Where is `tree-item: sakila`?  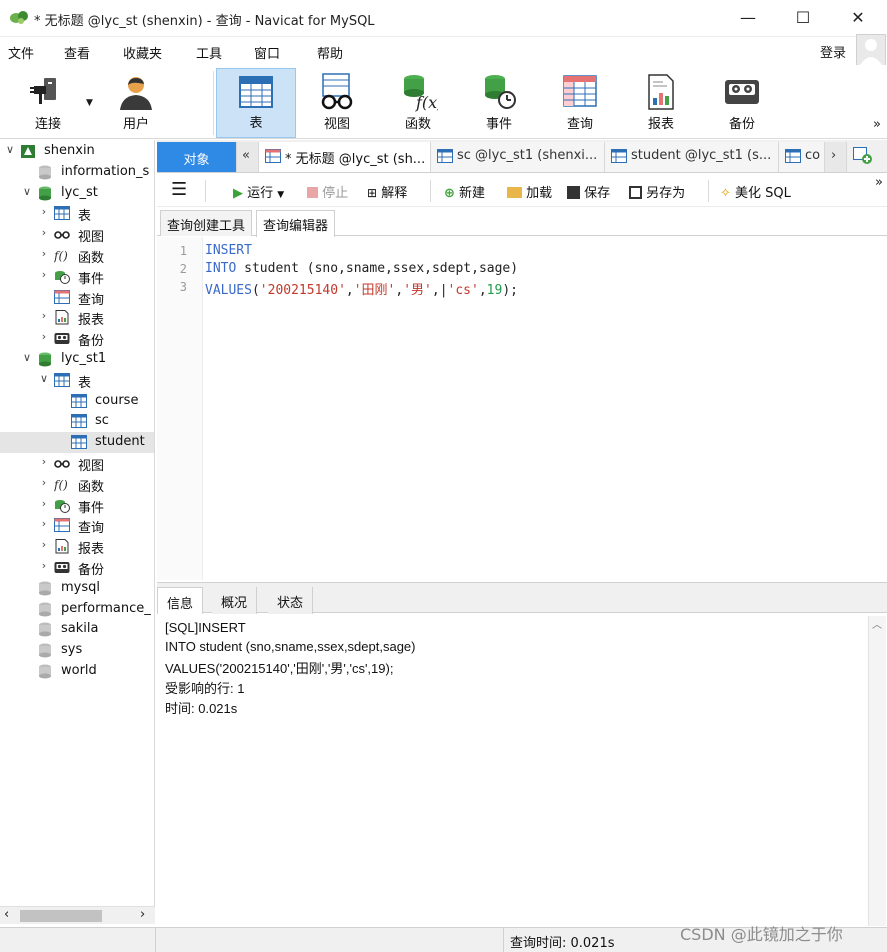
tree-item: sakila is located at coordinates (77, 629).